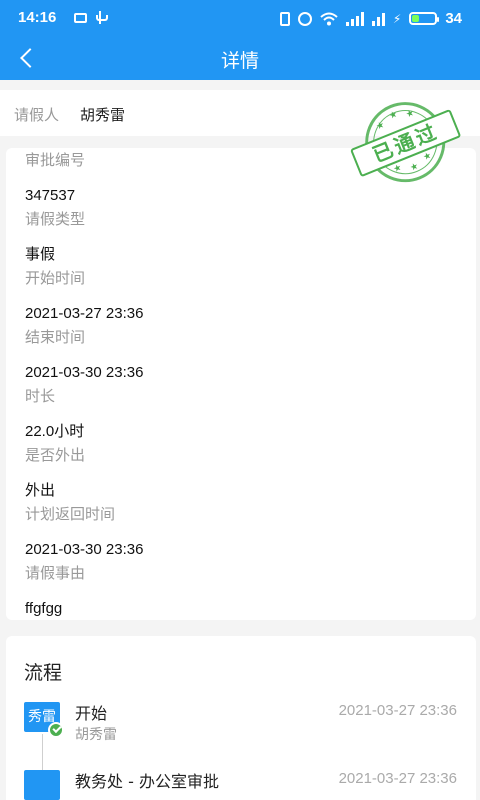 The height and width of the screenshot is (800, 480). I want to click on field-value: 事假, so click(40, 254).